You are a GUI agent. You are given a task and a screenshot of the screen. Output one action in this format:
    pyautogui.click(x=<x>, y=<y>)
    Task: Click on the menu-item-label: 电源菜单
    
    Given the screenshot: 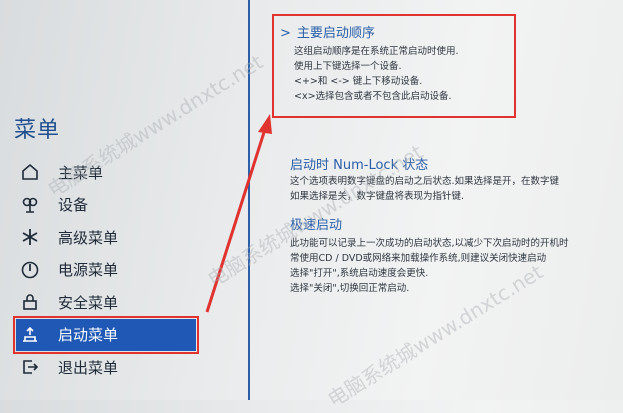 What is the action you would take?
    pyautogui.click(x=88, y=270)
    